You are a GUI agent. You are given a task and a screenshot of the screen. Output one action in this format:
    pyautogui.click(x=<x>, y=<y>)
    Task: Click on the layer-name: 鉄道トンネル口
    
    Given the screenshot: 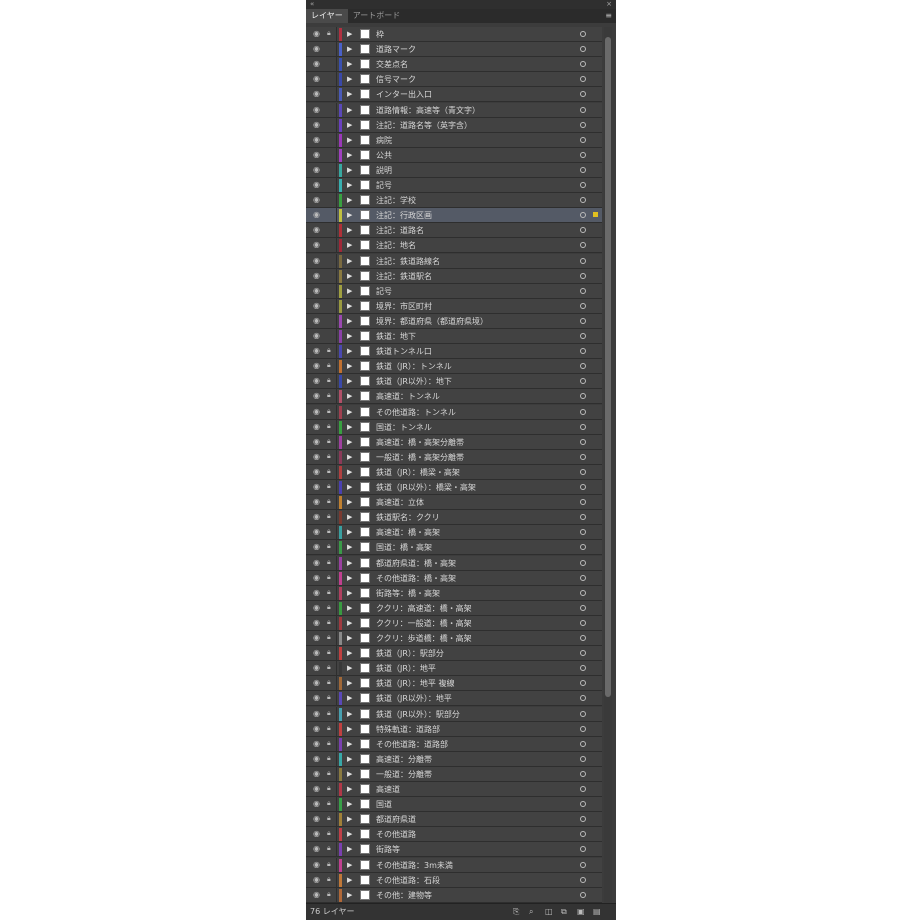 What is the action you would take?
    pyautogui.click(x=404, y=351)
    